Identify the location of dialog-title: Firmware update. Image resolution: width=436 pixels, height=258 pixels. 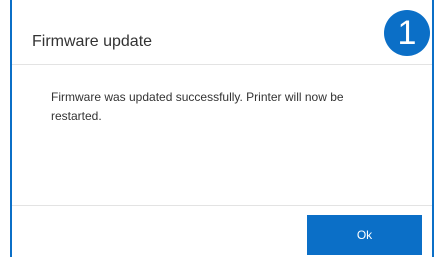
(92, 41).